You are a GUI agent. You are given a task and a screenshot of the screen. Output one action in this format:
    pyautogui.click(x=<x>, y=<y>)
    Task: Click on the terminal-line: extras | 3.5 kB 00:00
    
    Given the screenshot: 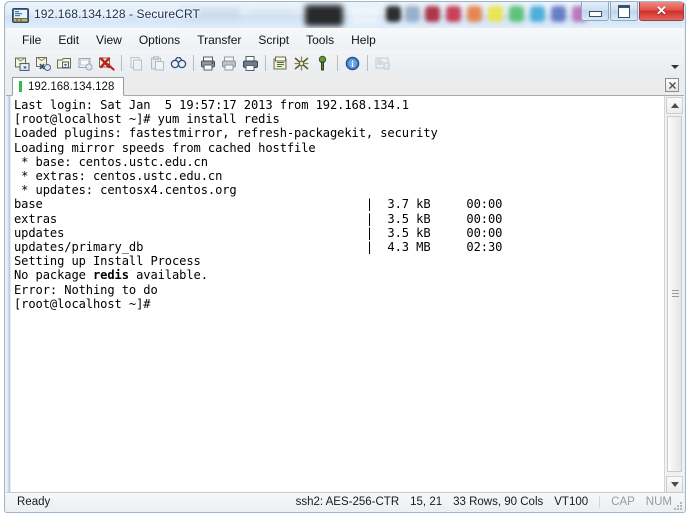 What is the action you would take?
    pyautogui.click(x=258, y=218)
    